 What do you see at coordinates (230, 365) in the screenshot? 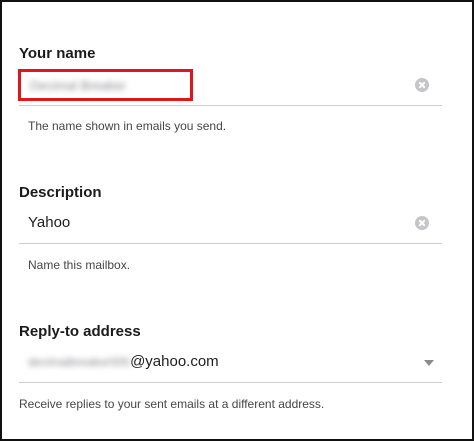
I see `reply-to-select: decimalbreaker000@yahoo.com` at bounding box center [230, 365].